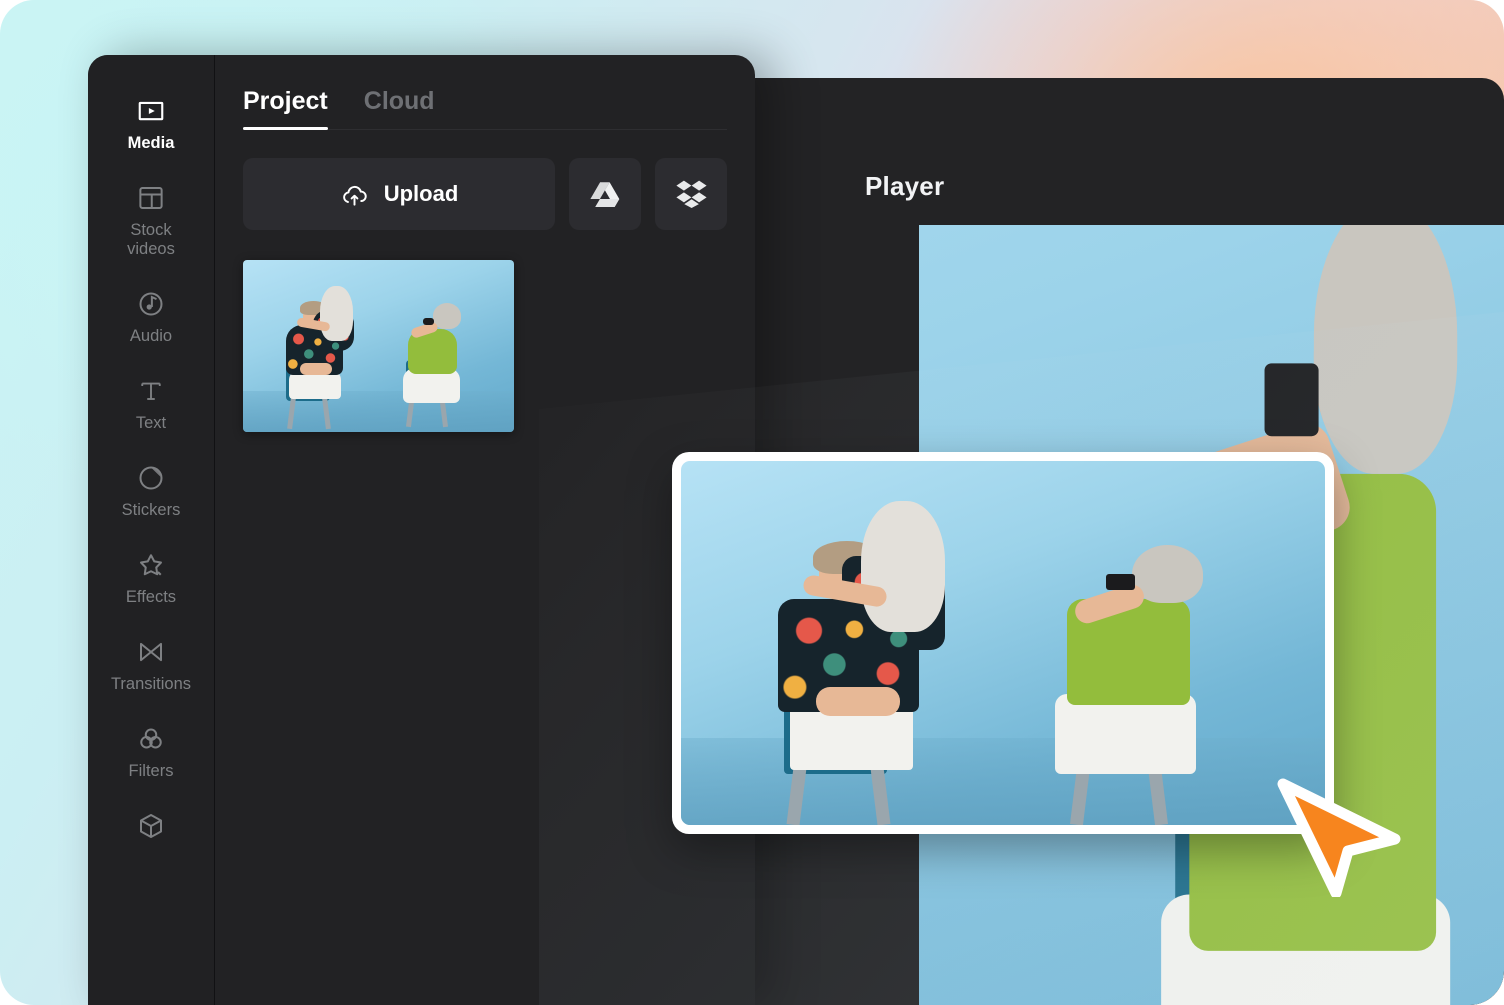 This screenshot has height=1005, width=1504. What do you see at coordinates (151, 652) in the screenshot?
I see `transitions-bowtie-icon` at bounding box center [151, 652].